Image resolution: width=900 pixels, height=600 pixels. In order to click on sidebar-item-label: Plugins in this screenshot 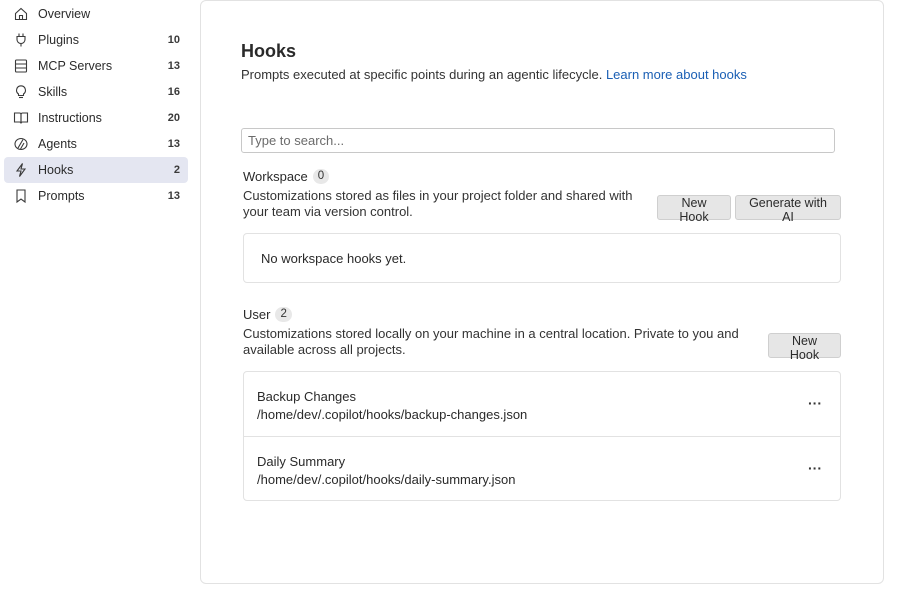, I will do `click(58, 40)`.